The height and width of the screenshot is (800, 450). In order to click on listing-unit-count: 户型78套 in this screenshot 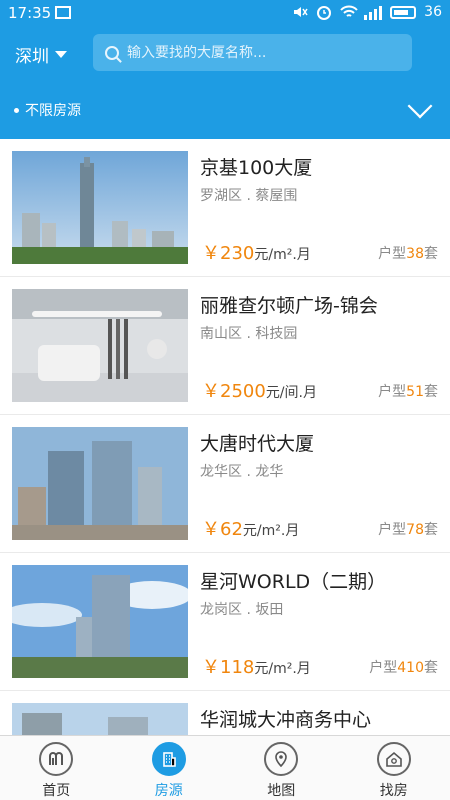, I will do `click(408, 530)`.